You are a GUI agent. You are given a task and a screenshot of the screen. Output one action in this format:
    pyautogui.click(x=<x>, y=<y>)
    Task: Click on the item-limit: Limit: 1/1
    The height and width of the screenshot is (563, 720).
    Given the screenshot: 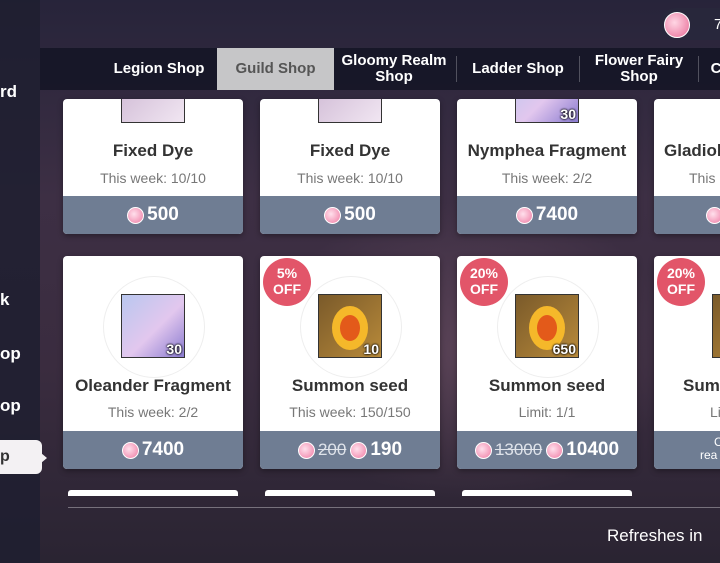 What is the action you would take?
    pyautogui.click(x=547, y=412)
    